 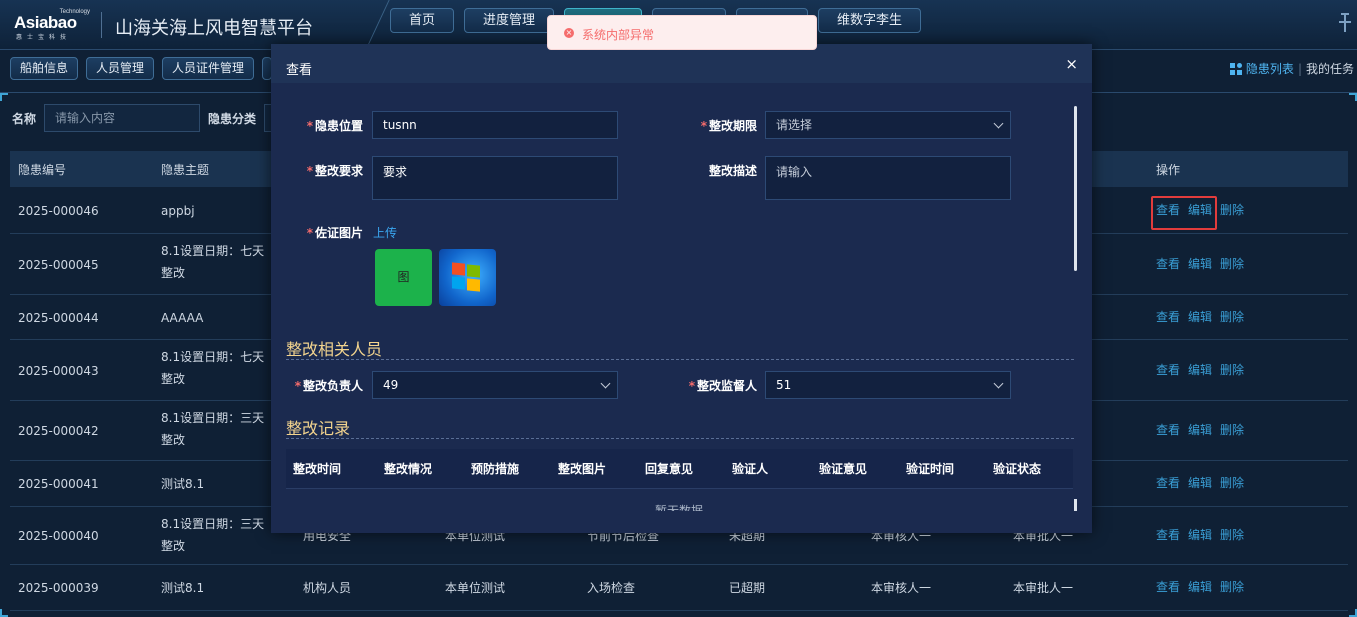 I want to click on cell-topic: 8.1设置日期：三天整改, so click(x=213, y=535).